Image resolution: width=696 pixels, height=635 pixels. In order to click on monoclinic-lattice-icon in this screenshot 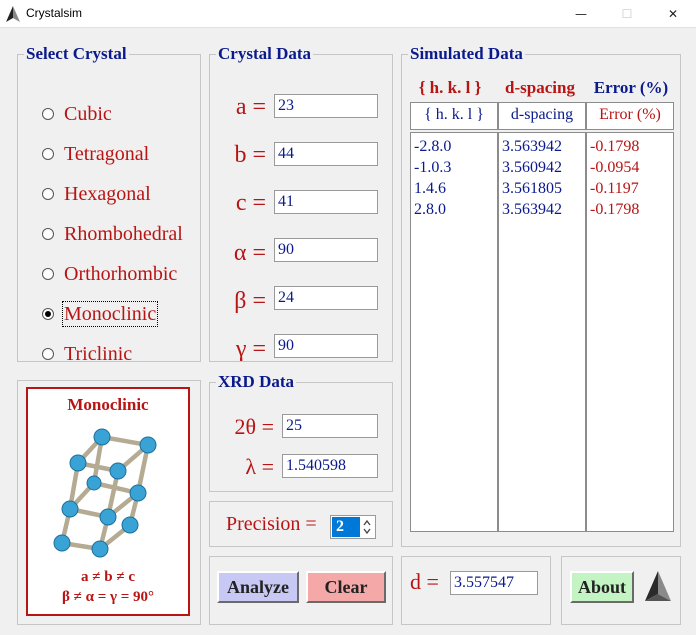, I will do `click(105, 493)`.